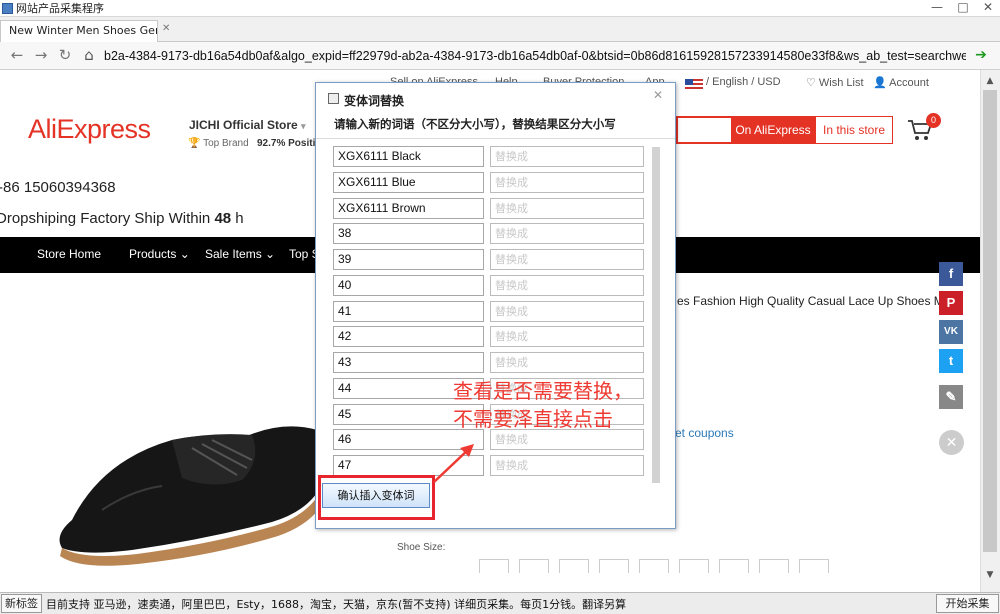 The height and width of the screenshot is (614, 1000). I want to click on shoe-size-label: Shoe Size:, so click(421, 547).